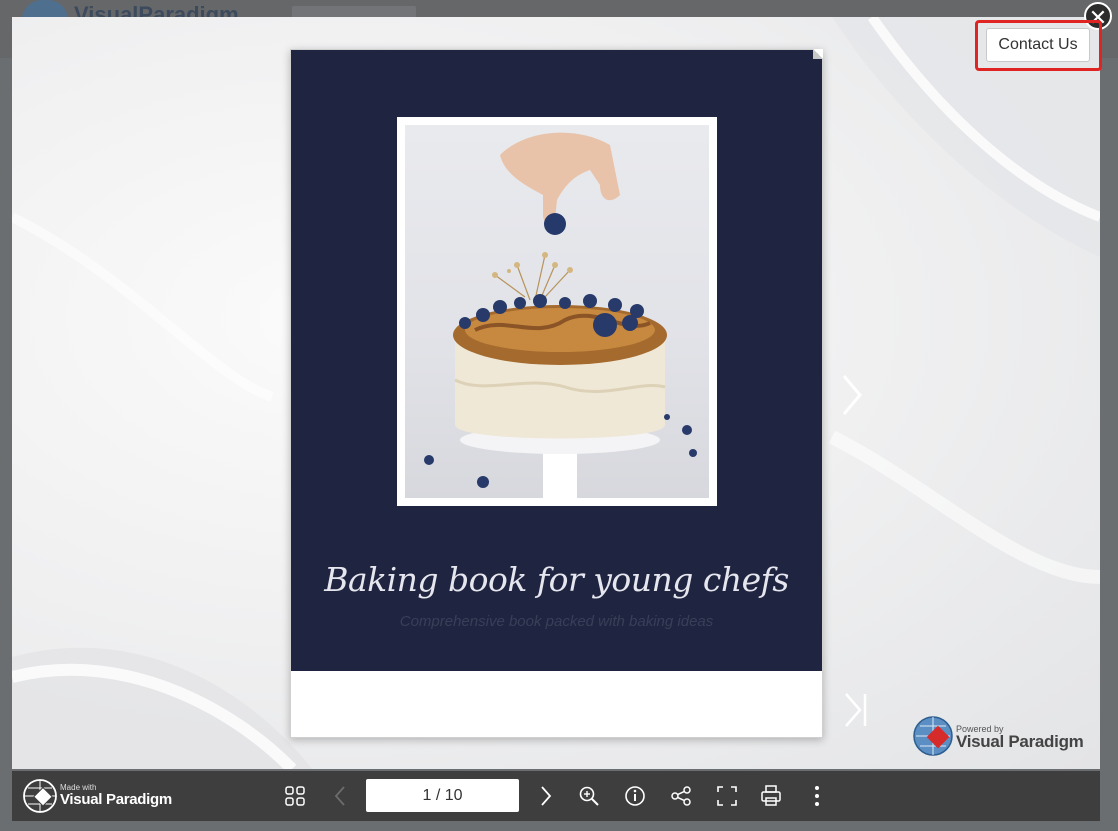 This screenshot has width=1118, height=831. Describe the element at coordinates (116, 799) in the screenshot. I see `made-with-brand: Visual Paradigm` at that location.